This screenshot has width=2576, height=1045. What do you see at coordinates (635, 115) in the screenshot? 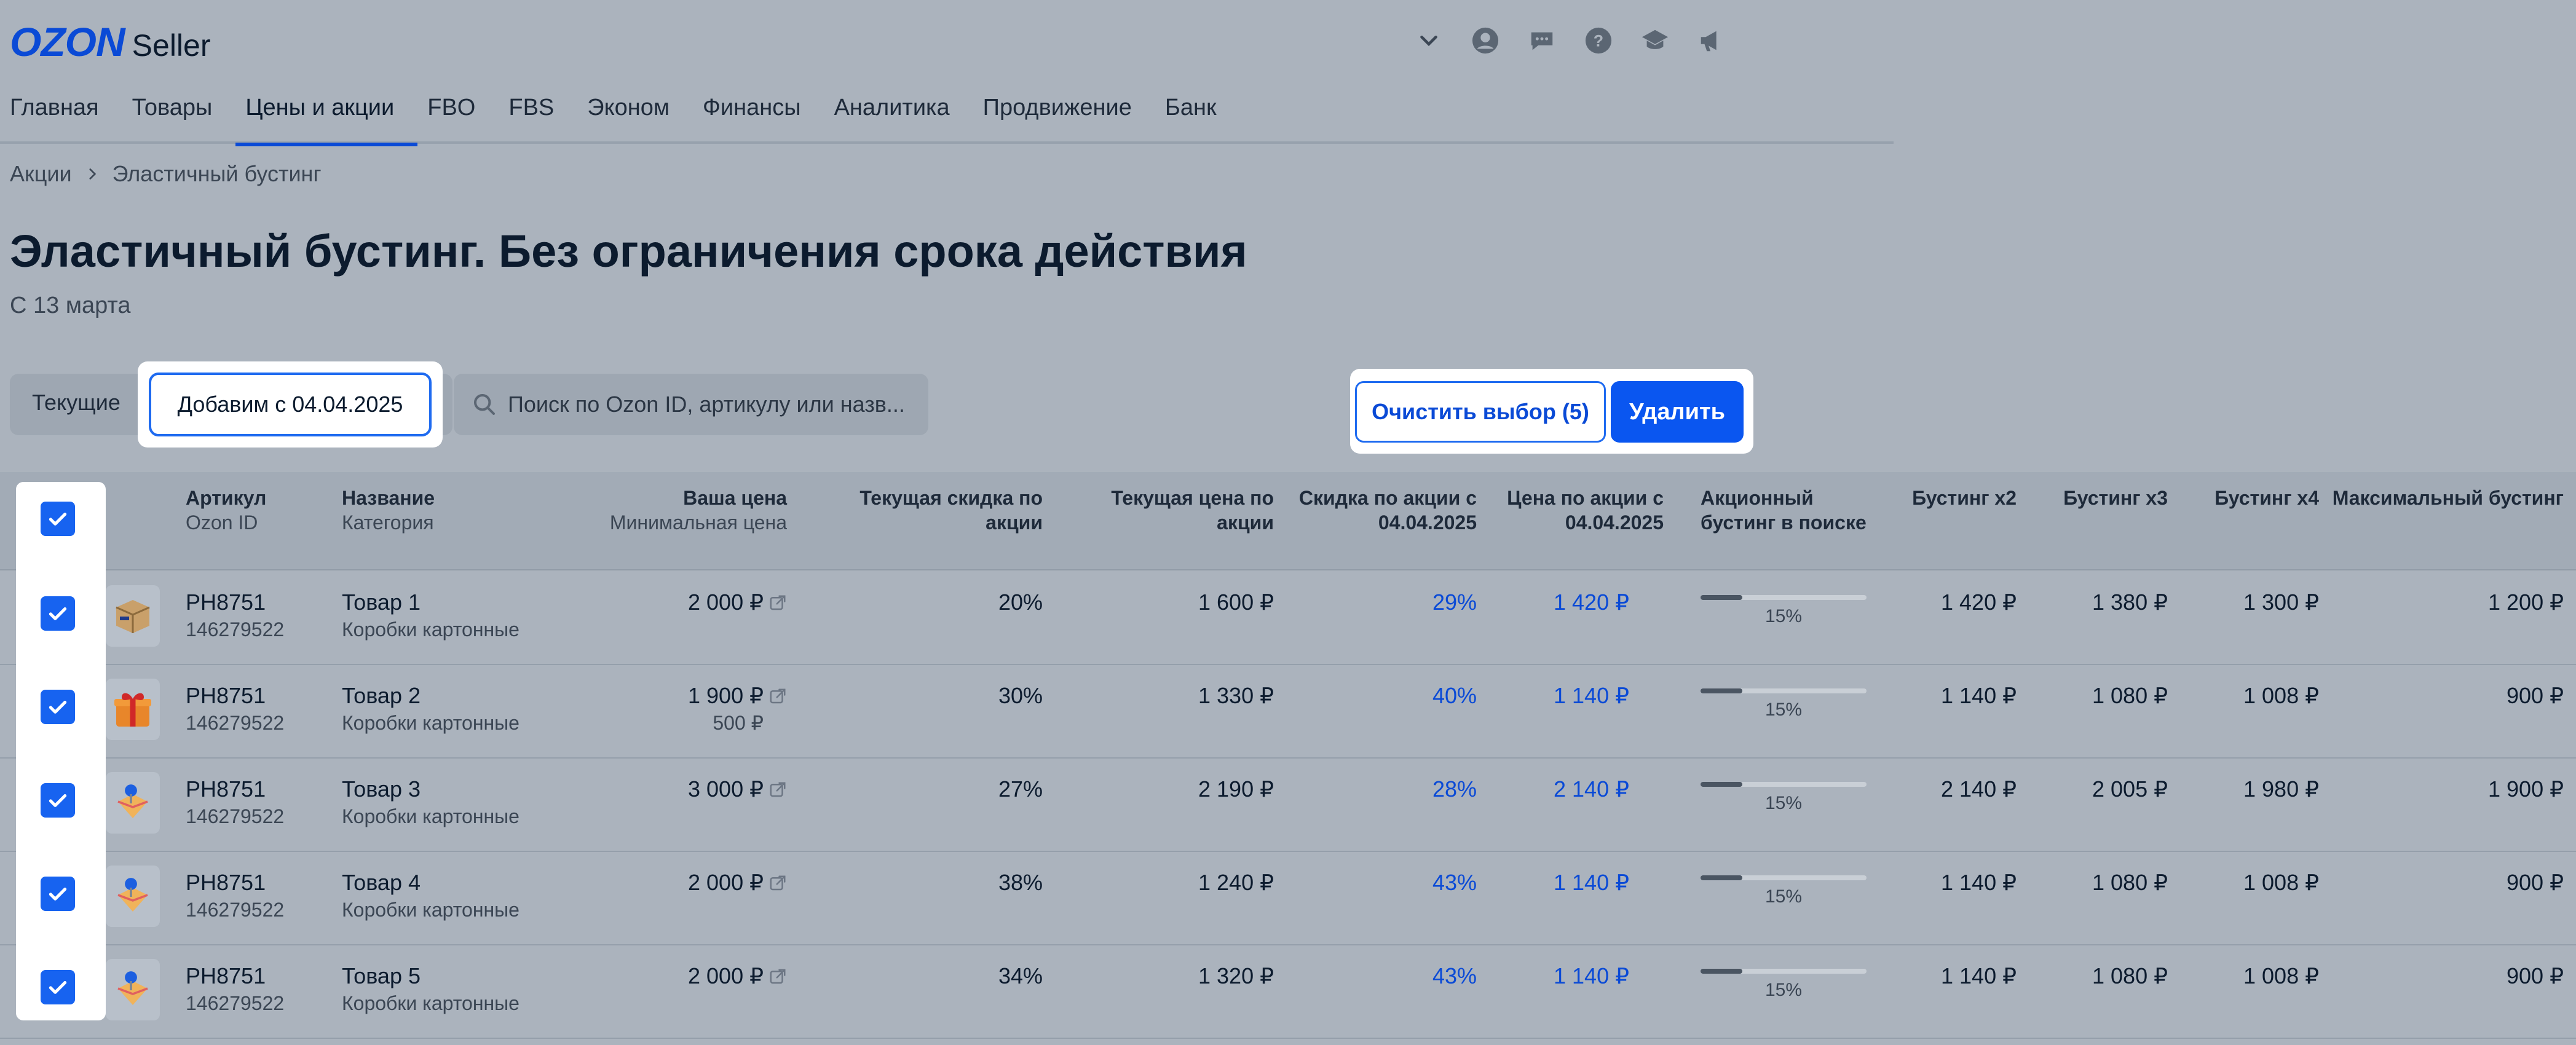
I see `nav-item-econom: Эконом` at bounding box center [635, 115].